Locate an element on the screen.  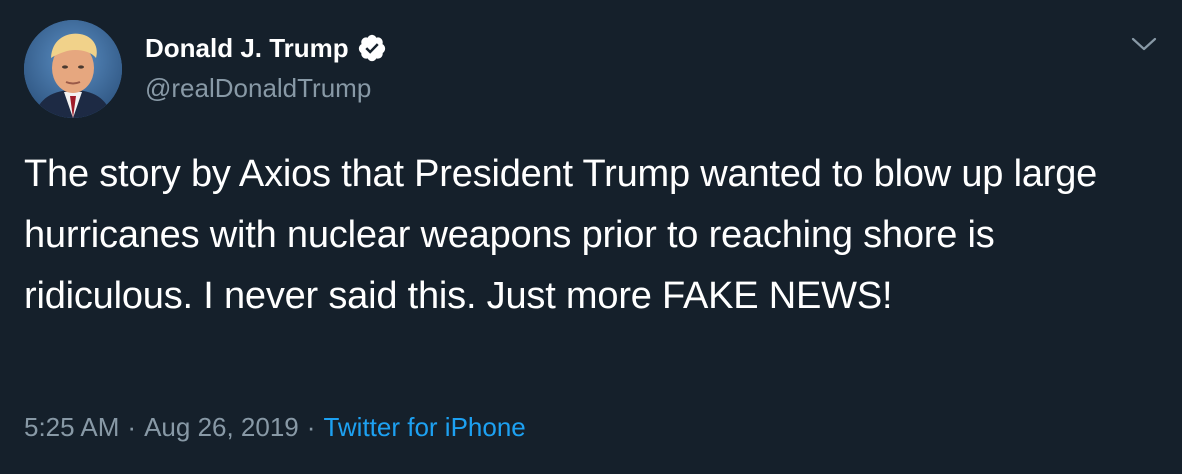
tweet-time: 5:25 AM is located at coordinates (71, 427).